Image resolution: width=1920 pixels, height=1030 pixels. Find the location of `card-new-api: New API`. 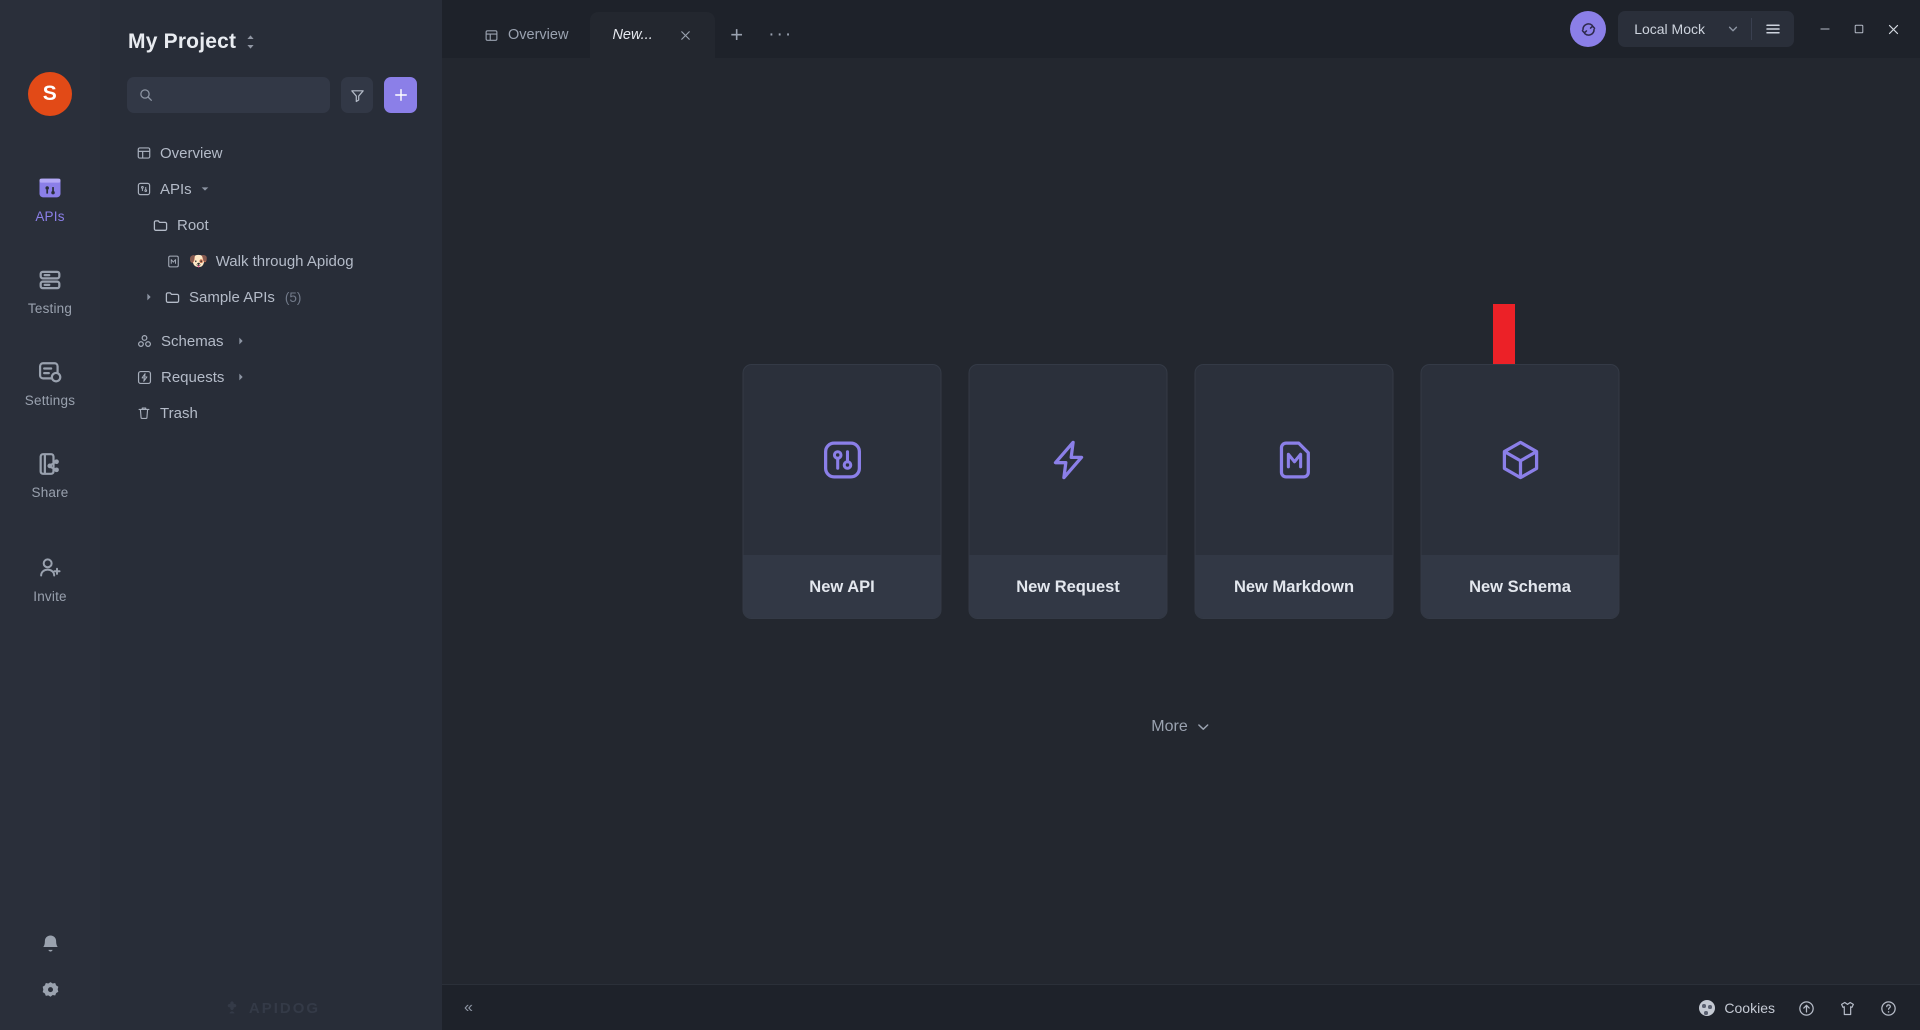

card-new-api: New API is located at coordinates (842, 491).